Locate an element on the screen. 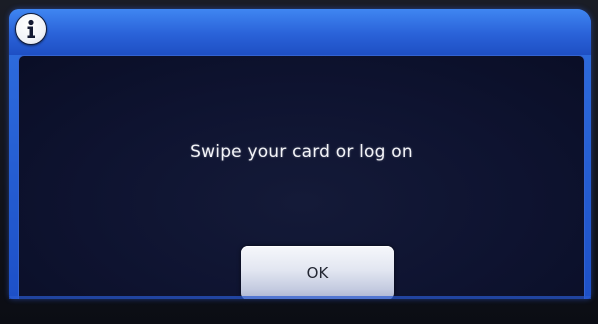  info-icon is located at coordinates (31, 29).